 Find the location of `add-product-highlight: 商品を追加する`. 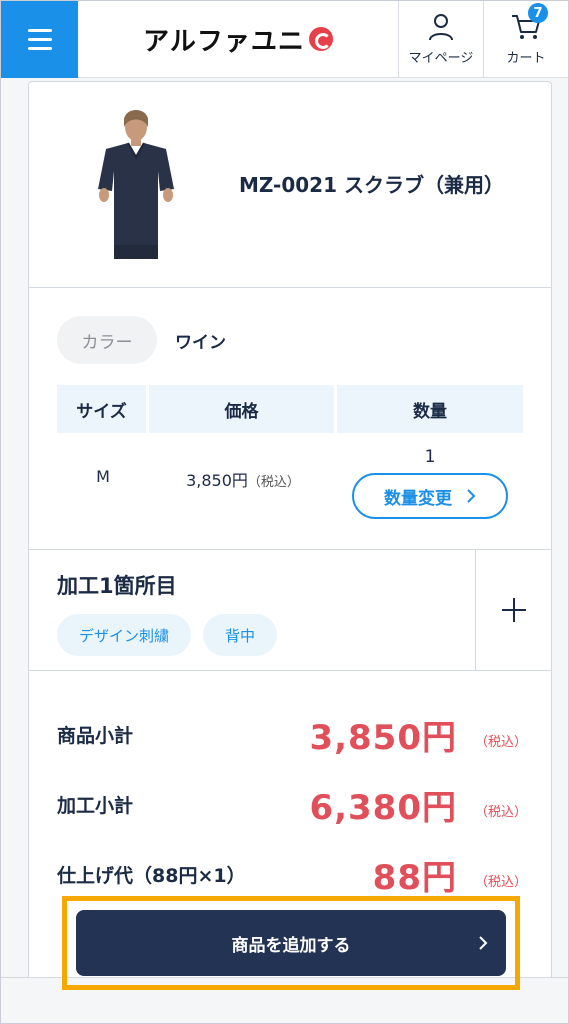

add-product-highlight: 商品を追加する is located at coordinates (291, 943).